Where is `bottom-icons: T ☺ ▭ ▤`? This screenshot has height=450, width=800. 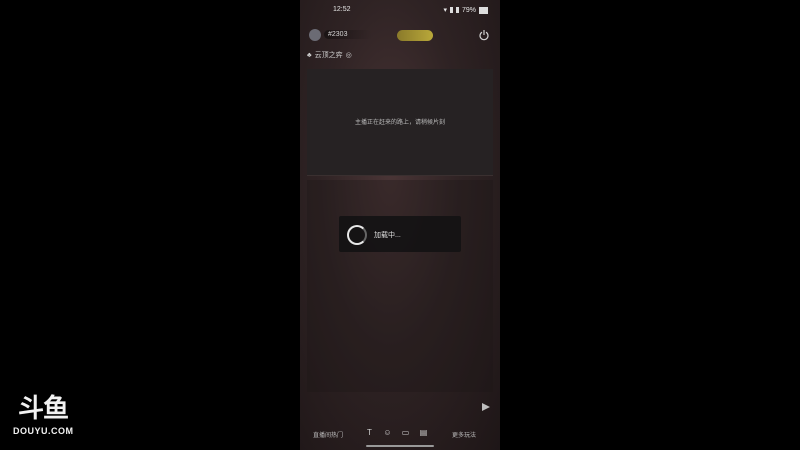
bottom-icons: T ☺ ▭ ▤ is located at coordinates (396, 432).